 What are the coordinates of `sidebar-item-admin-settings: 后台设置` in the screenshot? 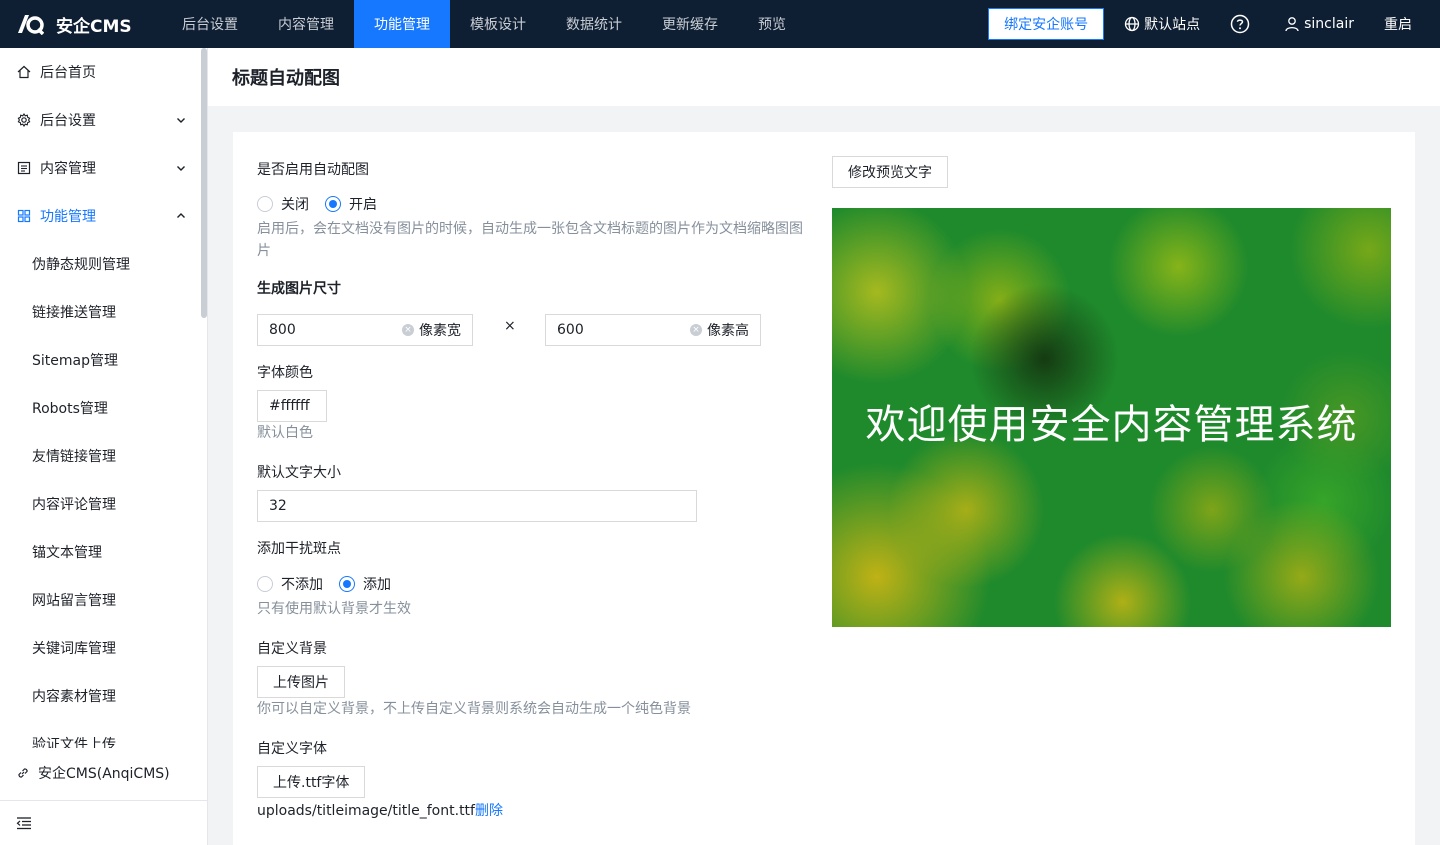 It's located at (104, 120).